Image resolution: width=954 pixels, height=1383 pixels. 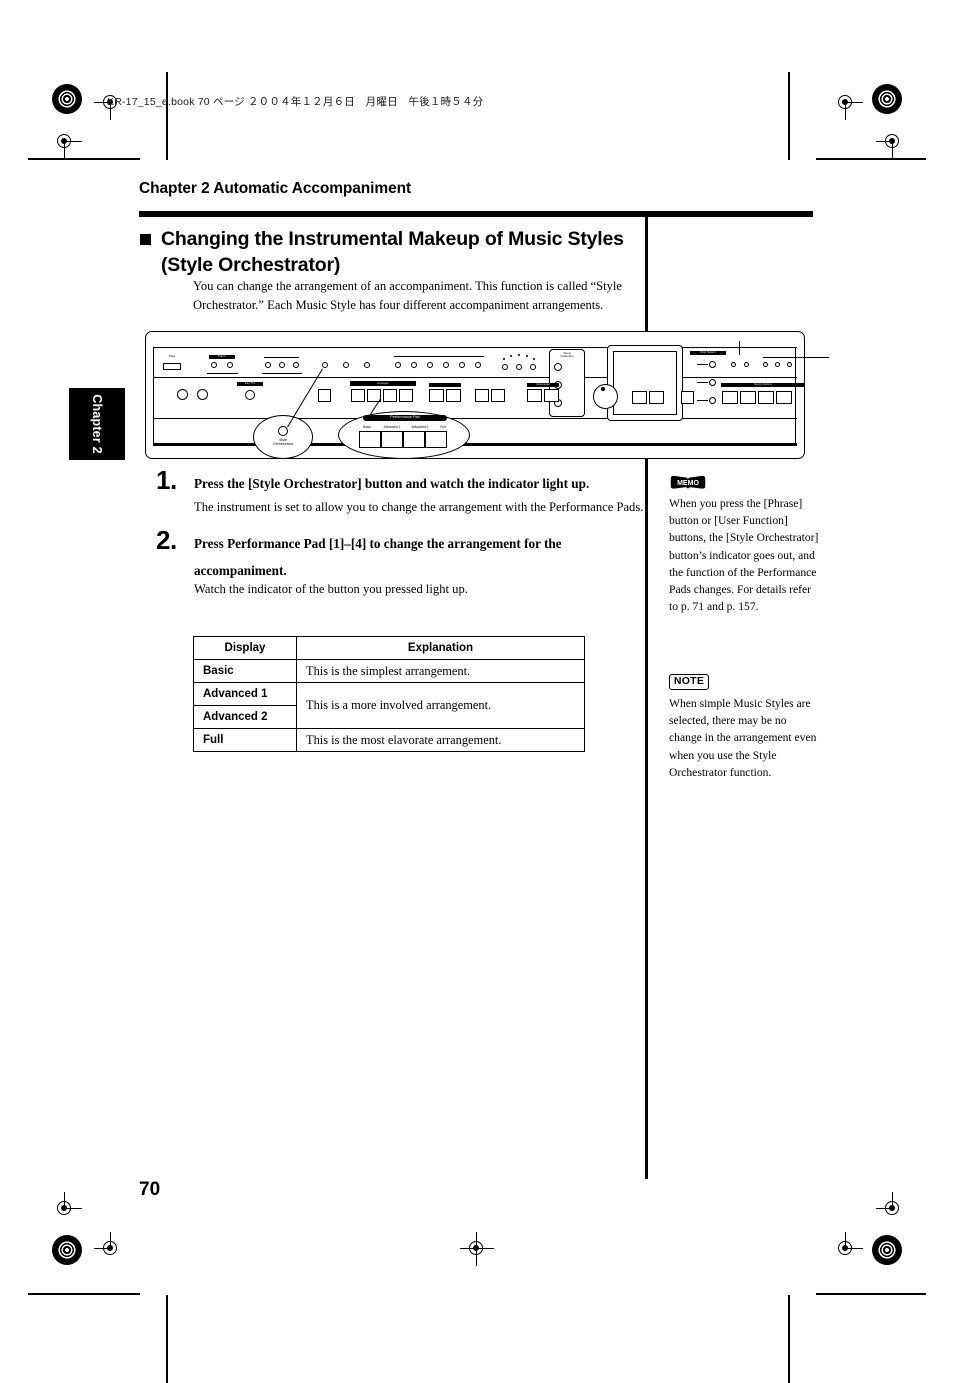 What do you see at coordinates (367, 427) in the screenshot?
I see `callout-pad-label-basic: Basic` at bounding box center [367, 427].